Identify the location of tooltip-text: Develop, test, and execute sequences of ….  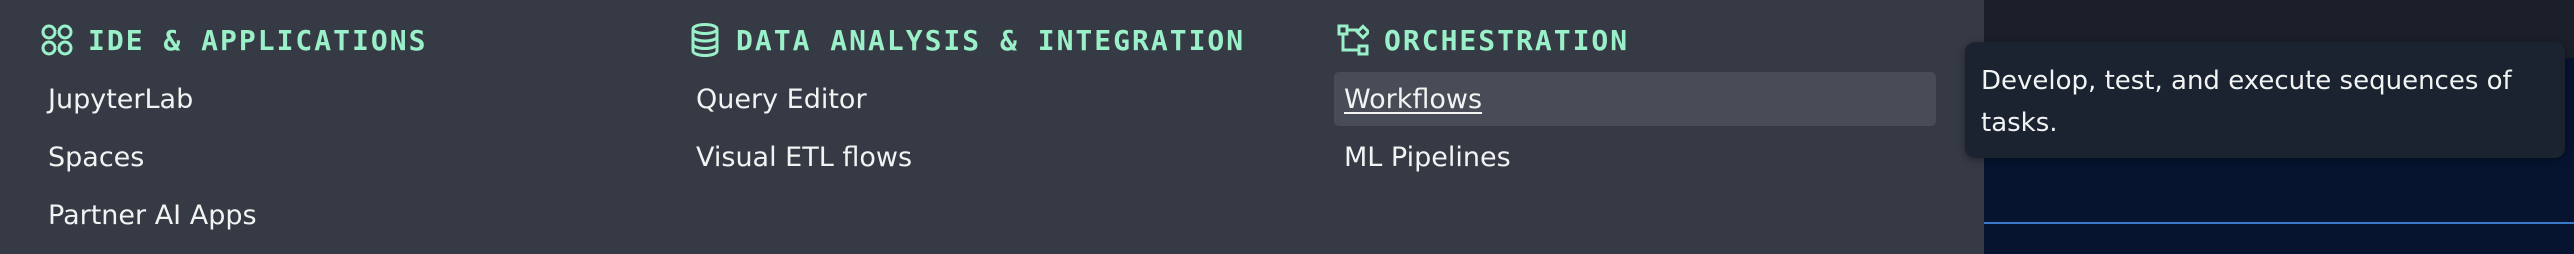
(2246, 102).